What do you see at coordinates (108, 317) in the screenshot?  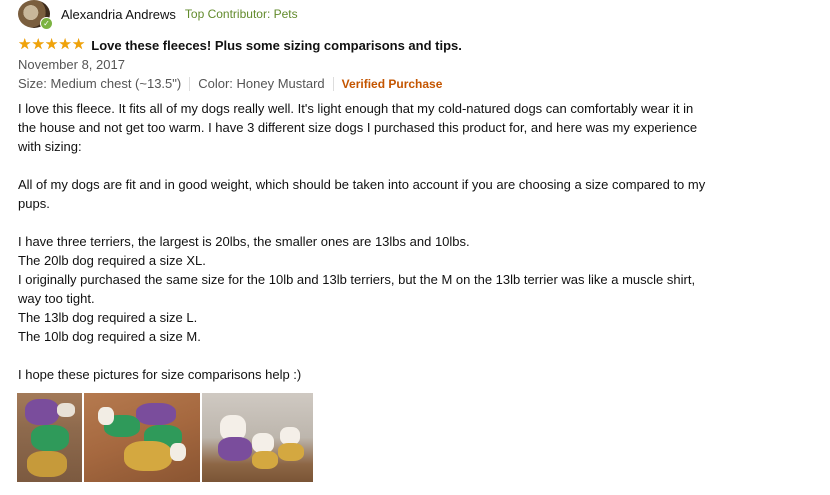 I see `review-paragraph: The 13lb dog required a size L.` at bounding box center [108, 317].